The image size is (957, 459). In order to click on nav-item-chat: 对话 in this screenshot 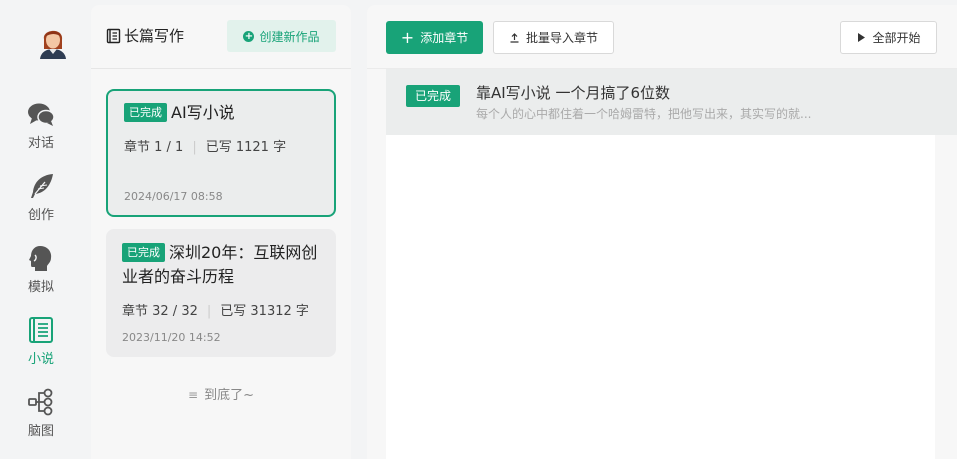, I will do `click(41, 128)`.